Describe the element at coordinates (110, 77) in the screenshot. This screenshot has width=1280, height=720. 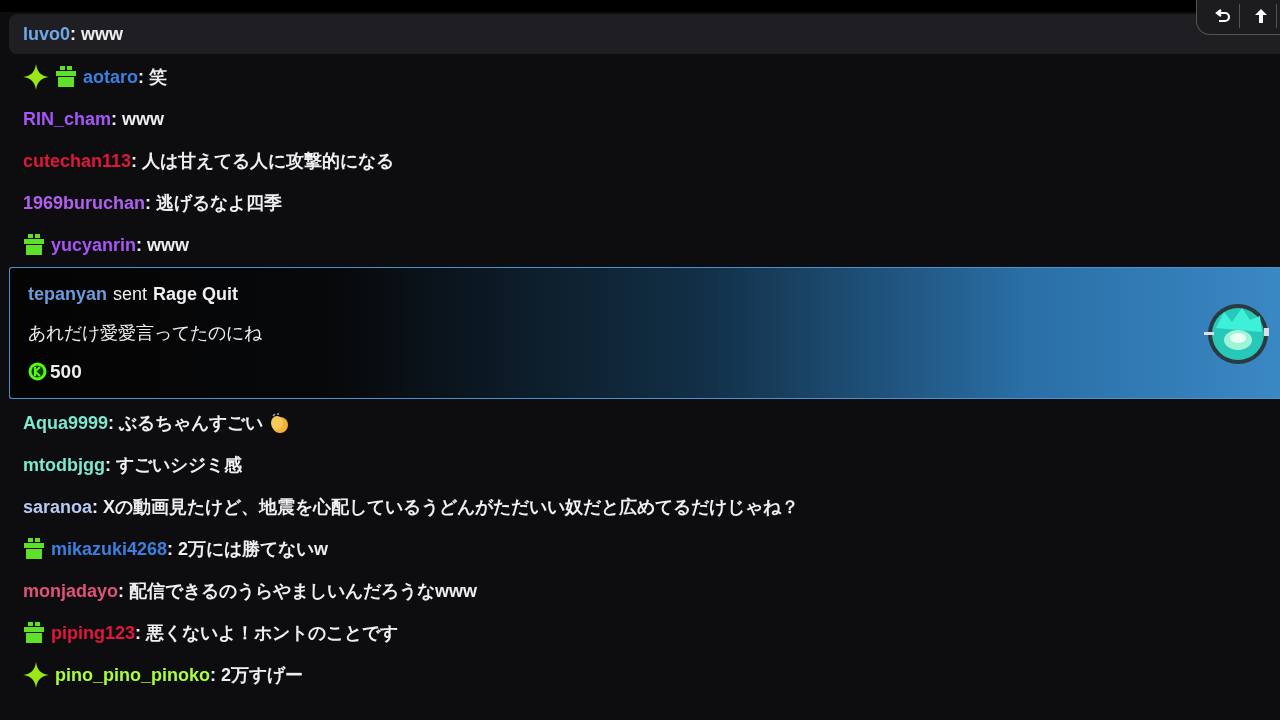
I see `username: aotaro` at that location.